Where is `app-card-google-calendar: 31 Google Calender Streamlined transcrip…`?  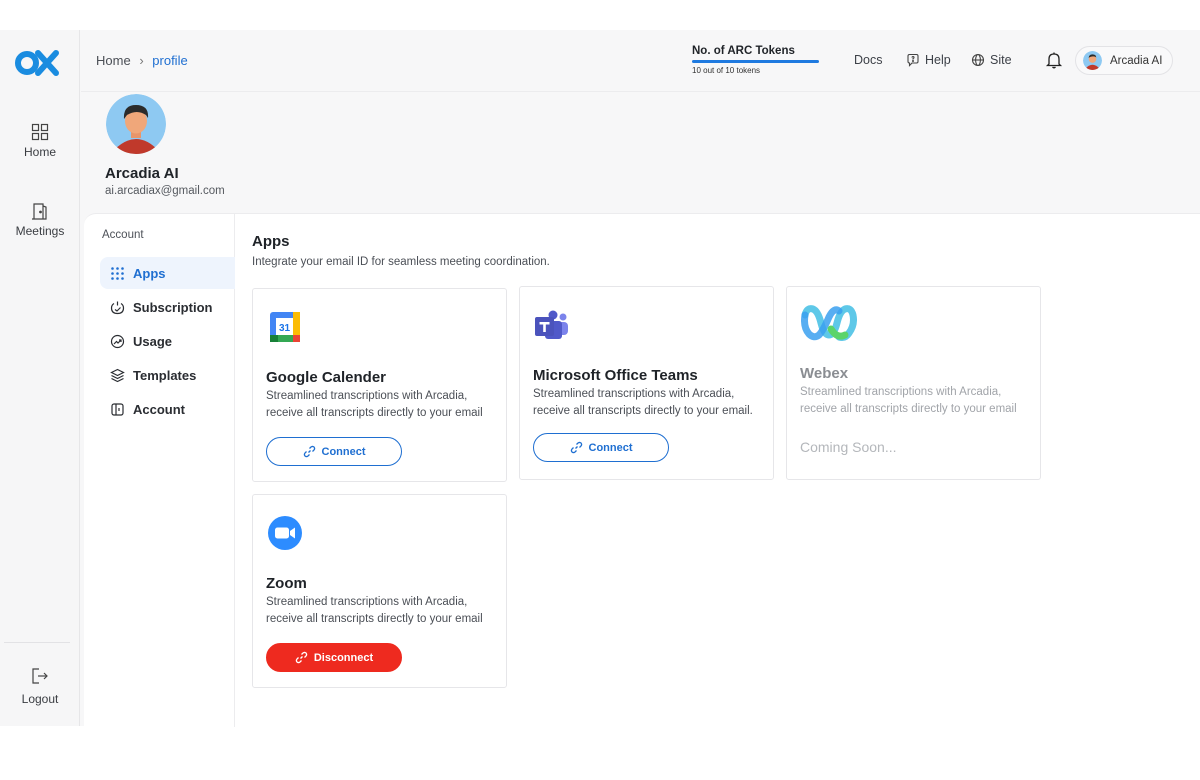
app-card-google-calendar: 31 Google Calender Streamlined transcrip… is located at coordinates (379, 385).